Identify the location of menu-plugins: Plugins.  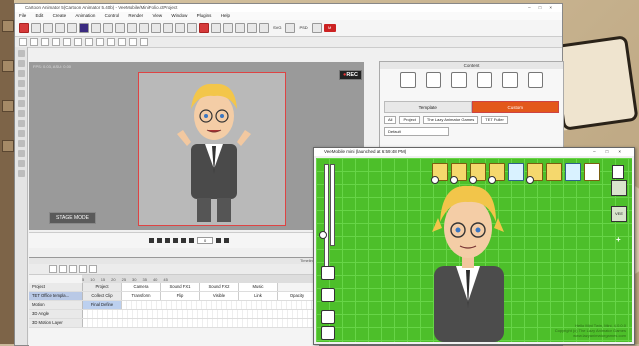
(204, 15).